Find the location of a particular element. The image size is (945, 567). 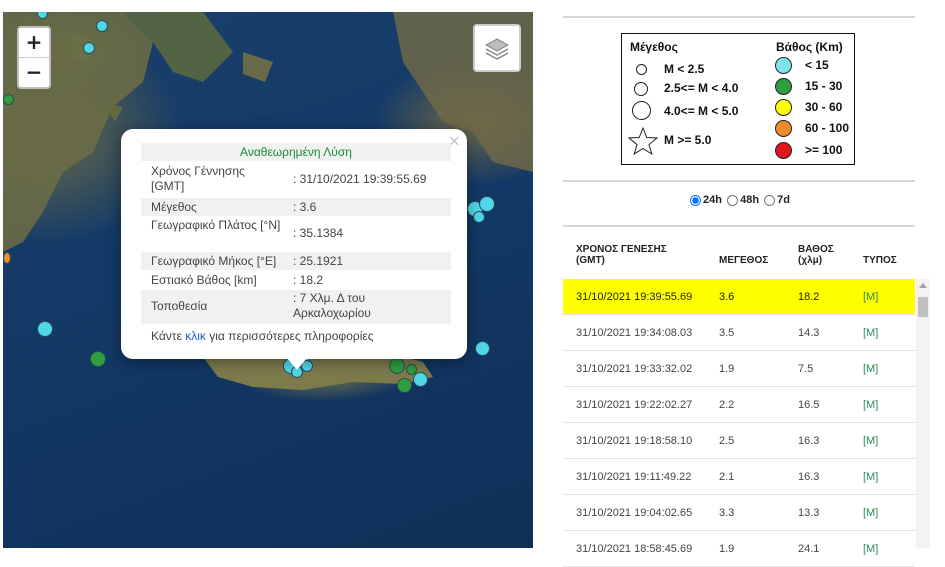

legend-magnitude-label: M < 2.5 is located at coordinates (684, 69).